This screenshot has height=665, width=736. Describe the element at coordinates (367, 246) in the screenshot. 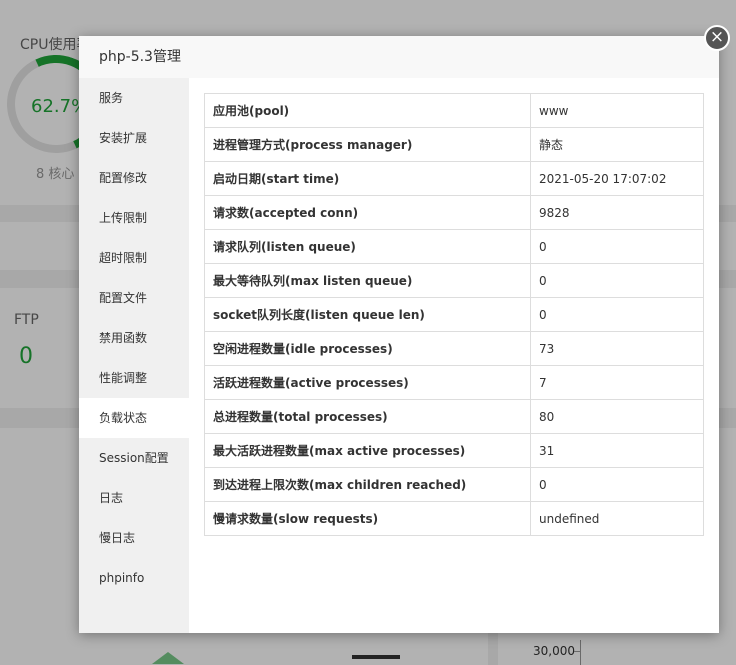

I see `row-key: 请求队列(listen queue)` at that location.